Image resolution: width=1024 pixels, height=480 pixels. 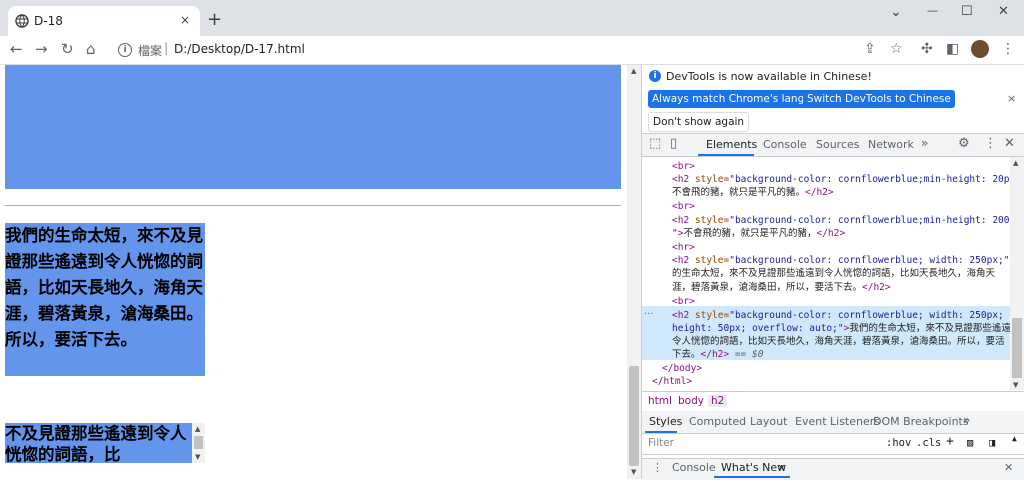 What do you see at coordinates (896, 12) in the screenshot?
I see `tab-search-icon: ⌄` at bounding box center [896, 12].